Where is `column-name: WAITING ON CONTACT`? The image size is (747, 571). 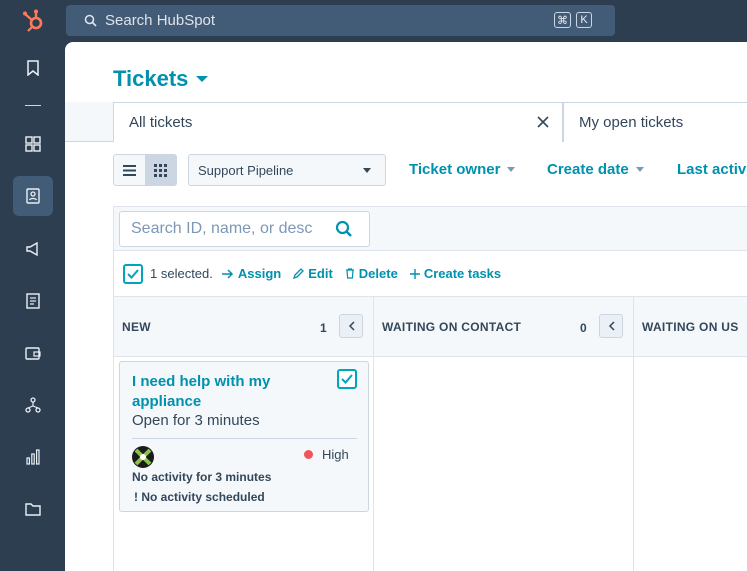
column-name: WAITING ON CONTACT is located at coordinates (452, 327).